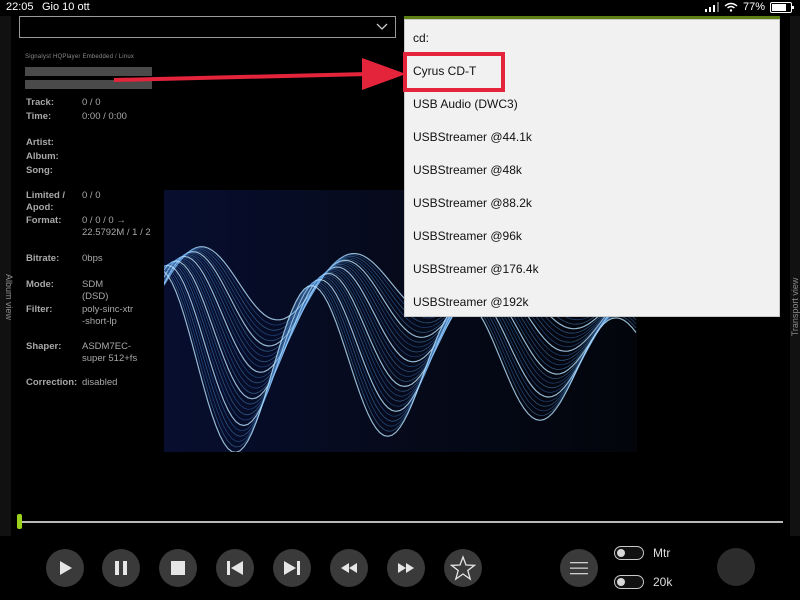 The image size is (800, 600). What do you see at coordinates (92, 258) in the screenshot?
I see `bitrate-value: 0bps` at bounding box center [92, 258].